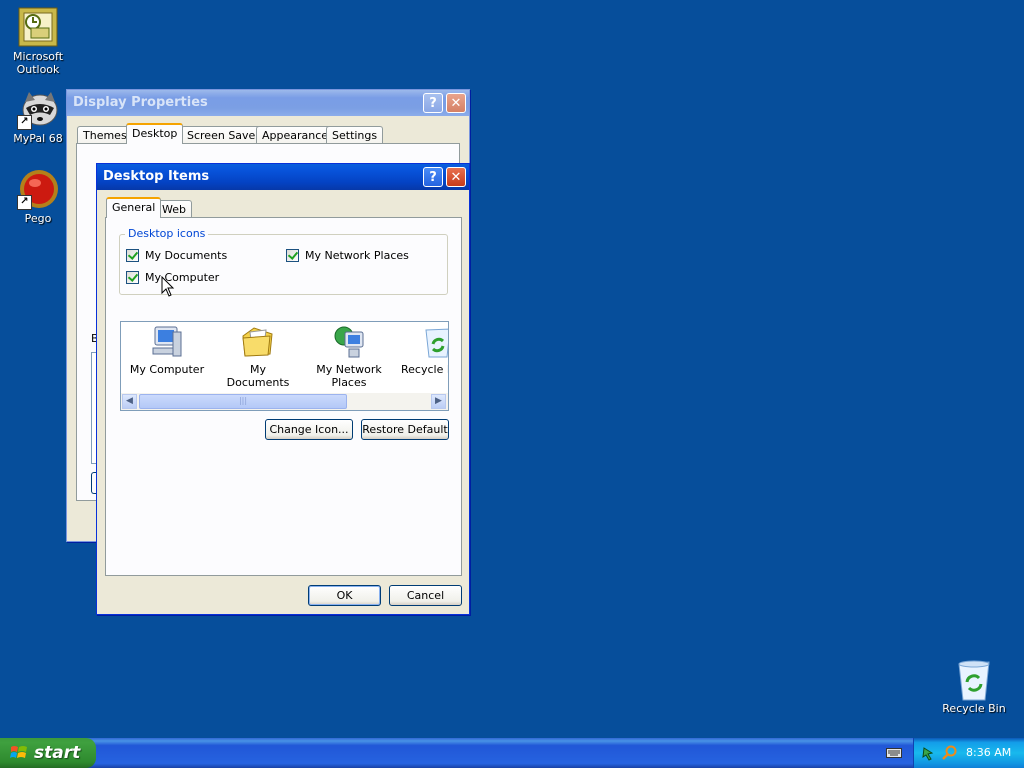 The width and height of the screenshot is (1024, 768). Describe the element at coordinates (295, 135) in the screenshot. I see `tab-appearance: Appearance` at that location.